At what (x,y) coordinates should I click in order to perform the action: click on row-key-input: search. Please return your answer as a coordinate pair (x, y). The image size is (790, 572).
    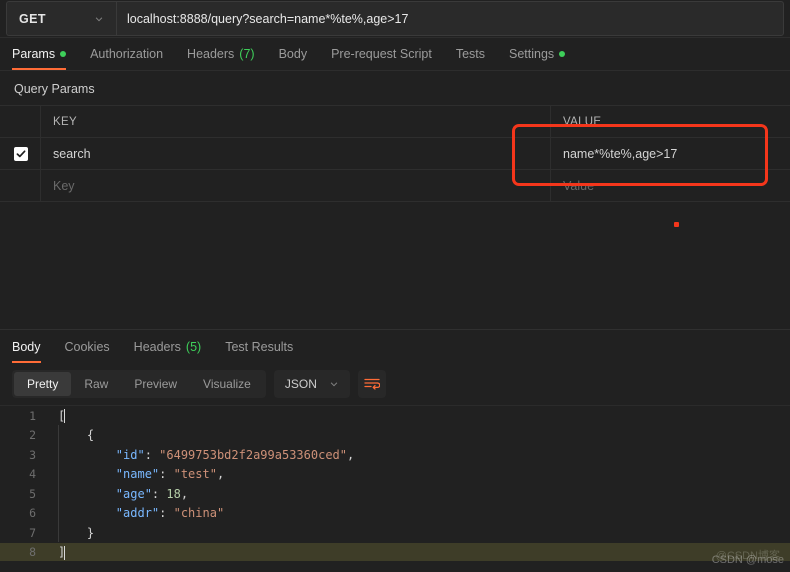
    Looking at the image, I should click on (295, 153).